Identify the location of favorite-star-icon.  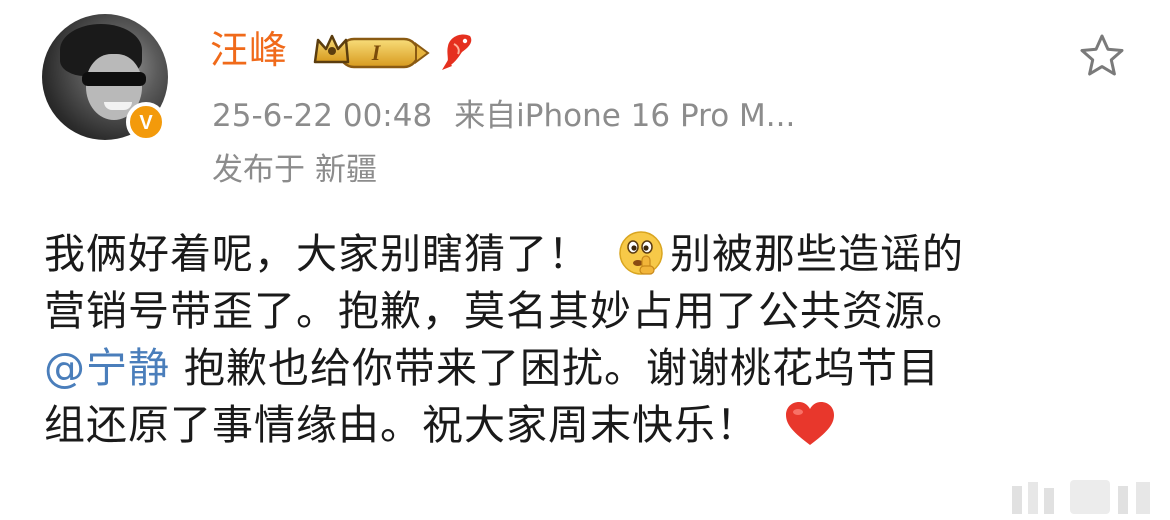
(1102, 56).